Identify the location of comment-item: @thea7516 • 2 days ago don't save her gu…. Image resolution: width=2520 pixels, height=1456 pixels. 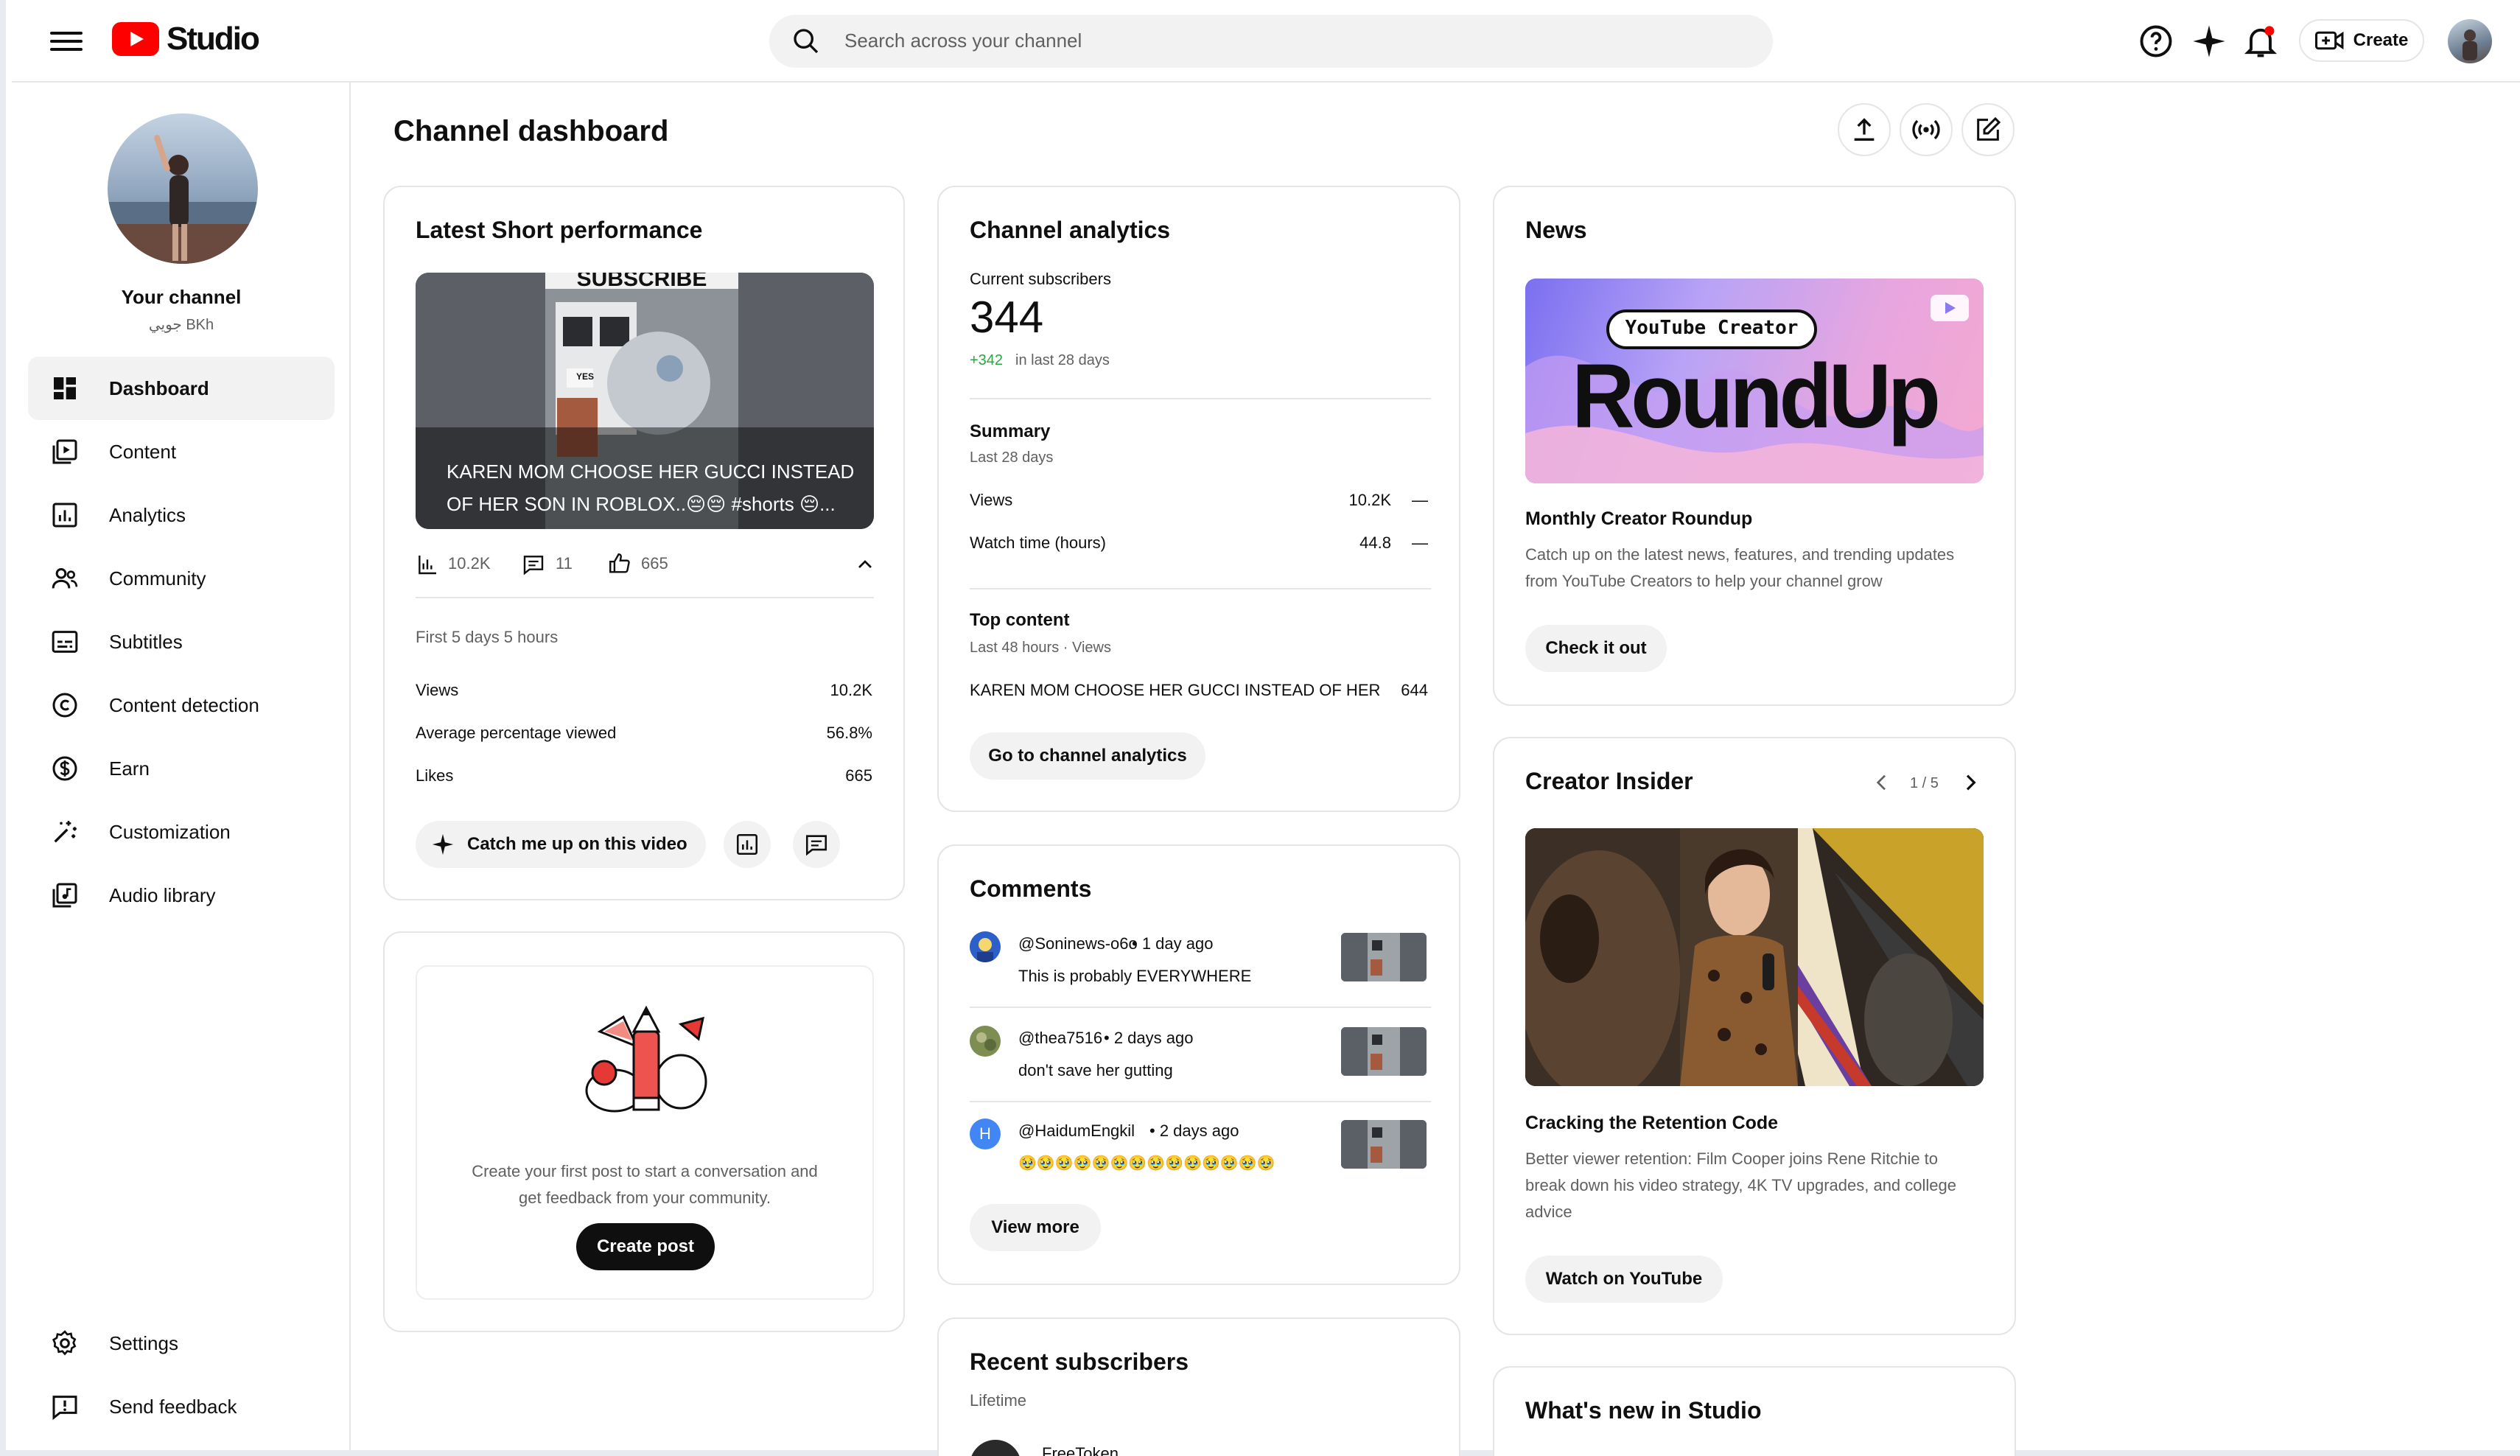
(1198, 1072).